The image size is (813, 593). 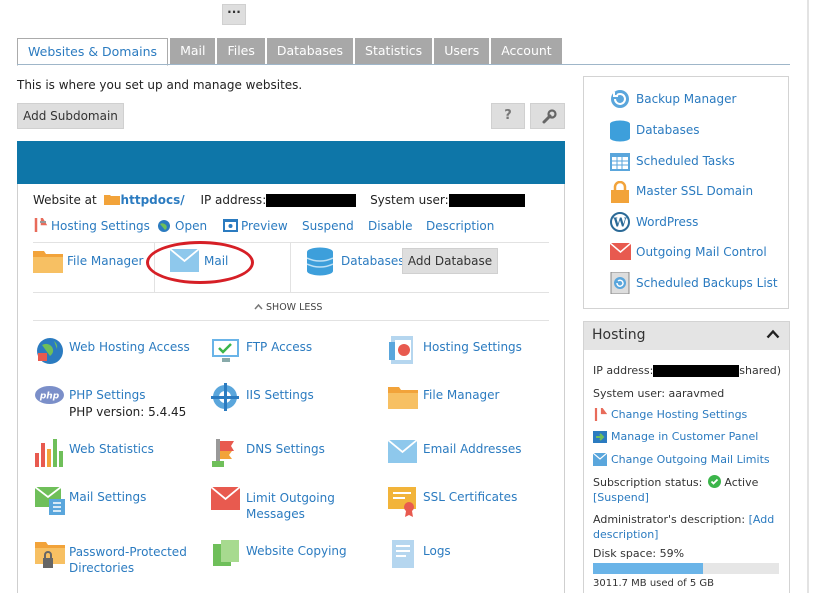 I want to click on tab-statistics: Statistics, so click(x=394, y=51).